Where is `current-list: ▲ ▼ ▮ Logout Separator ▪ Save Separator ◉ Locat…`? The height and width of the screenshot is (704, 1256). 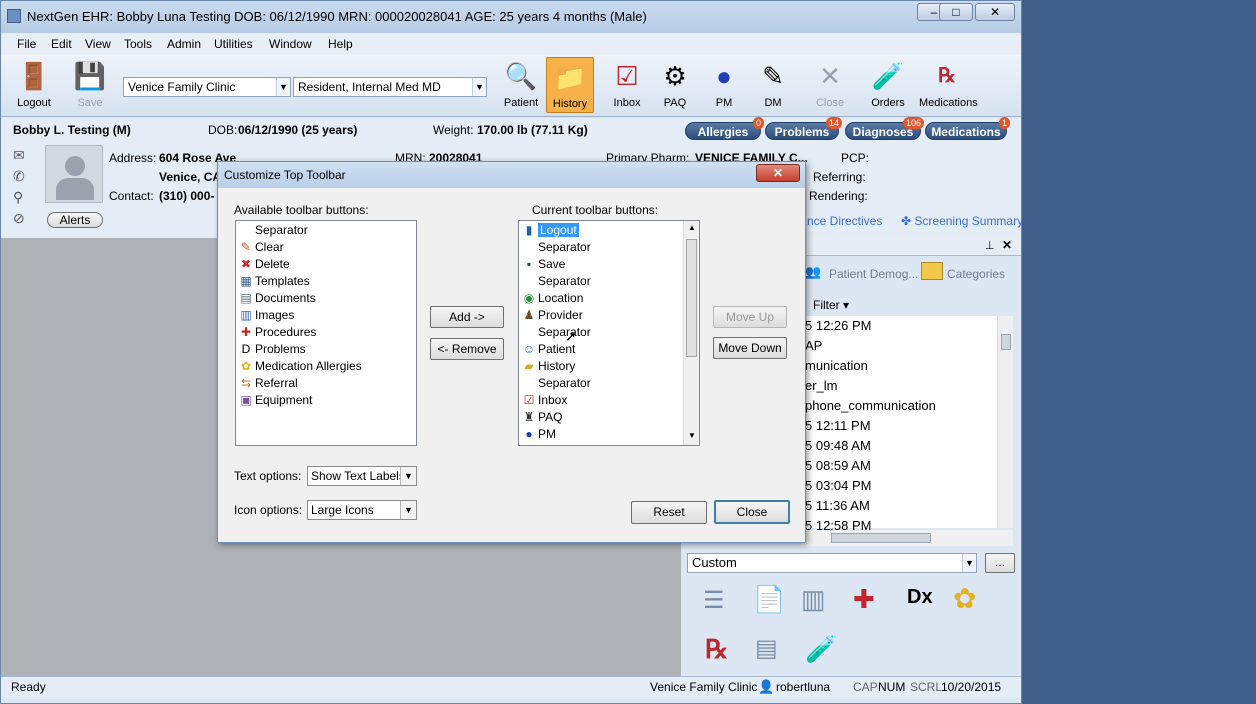 current-list: ▲ ▼ ▮ Logout Separator ▪ Save Separator ◉ Locat… is located at coordinates (609, 333).